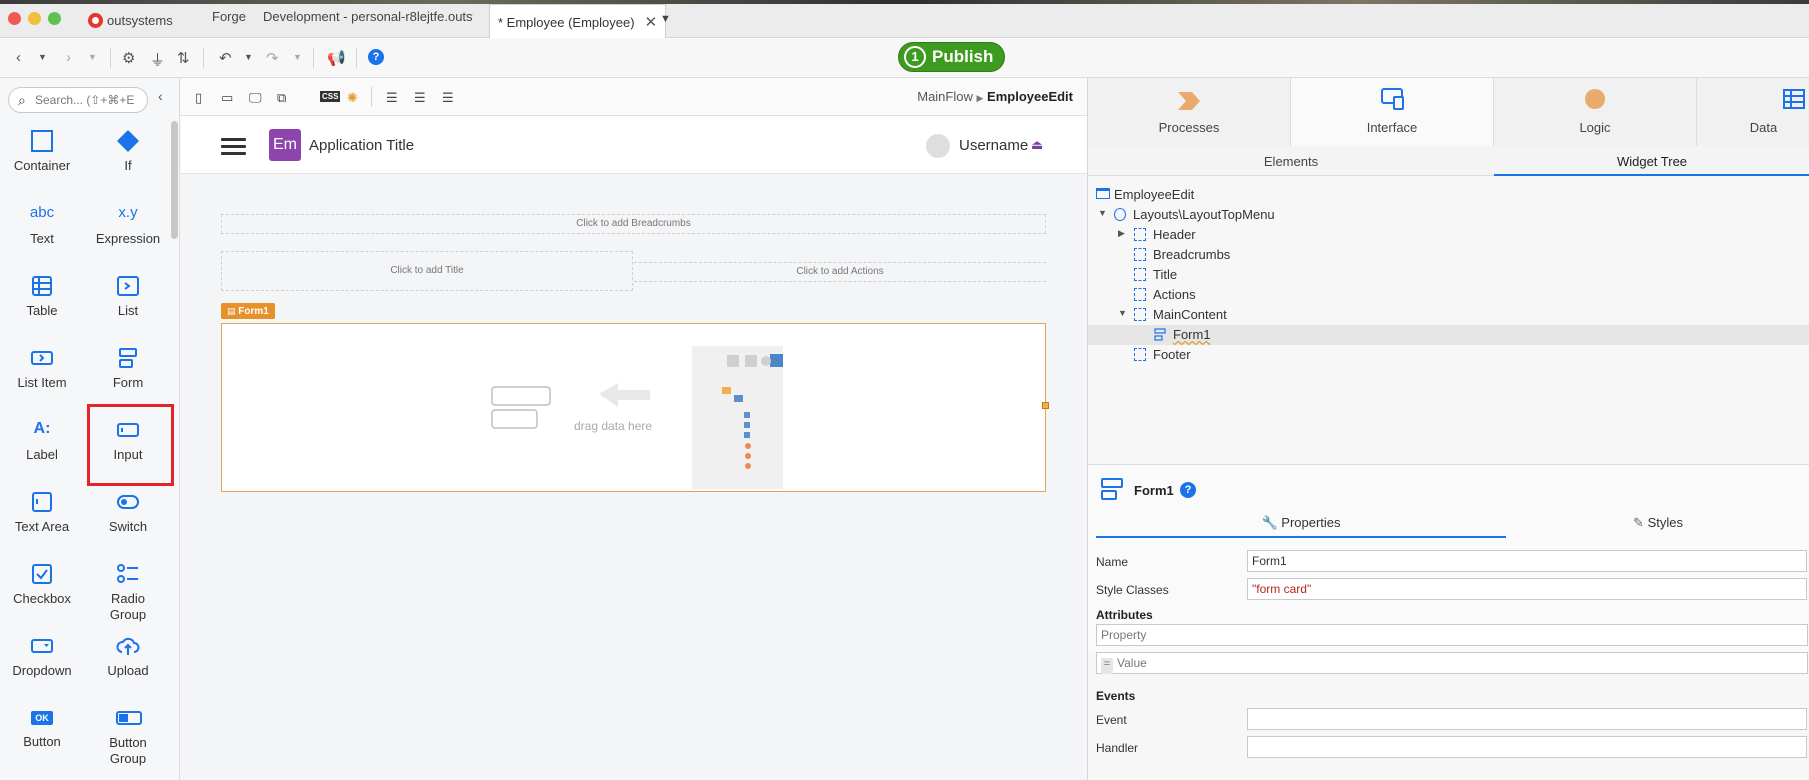 This screenshot has height=780, width=1809. What do you see at coordinates (229, 20) in the screenshot?
I see `tab-forge: Forge` at bounding box center [229, 20].